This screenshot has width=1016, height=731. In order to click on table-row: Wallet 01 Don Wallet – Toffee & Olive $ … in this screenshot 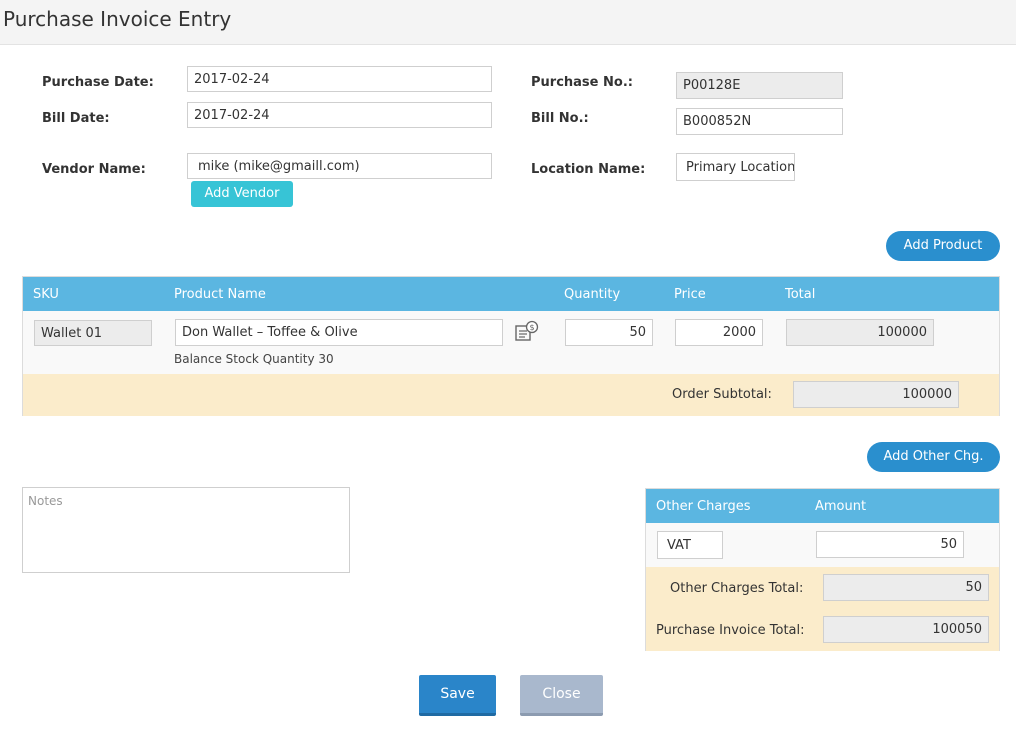, I will do `click(511, 342)`.